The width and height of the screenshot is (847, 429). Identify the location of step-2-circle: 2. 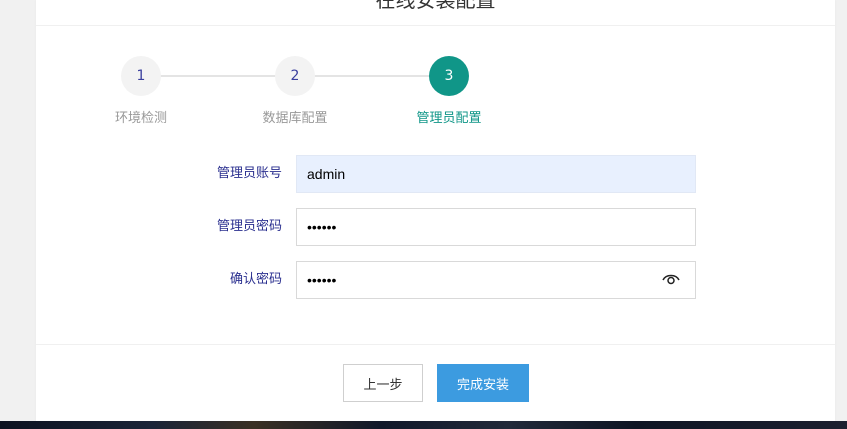
(295, 76).